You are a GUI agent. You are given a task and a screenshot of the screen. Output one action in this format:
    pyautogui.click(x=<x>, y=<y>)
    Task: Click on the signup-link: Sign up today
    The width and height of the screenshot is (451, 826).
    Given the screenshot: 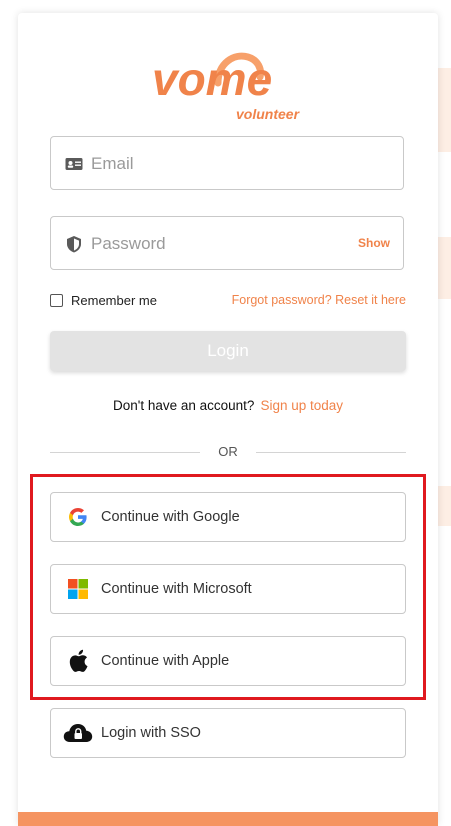 What is the action you would take?
    pyautogui.click(x=301, y=405)
    